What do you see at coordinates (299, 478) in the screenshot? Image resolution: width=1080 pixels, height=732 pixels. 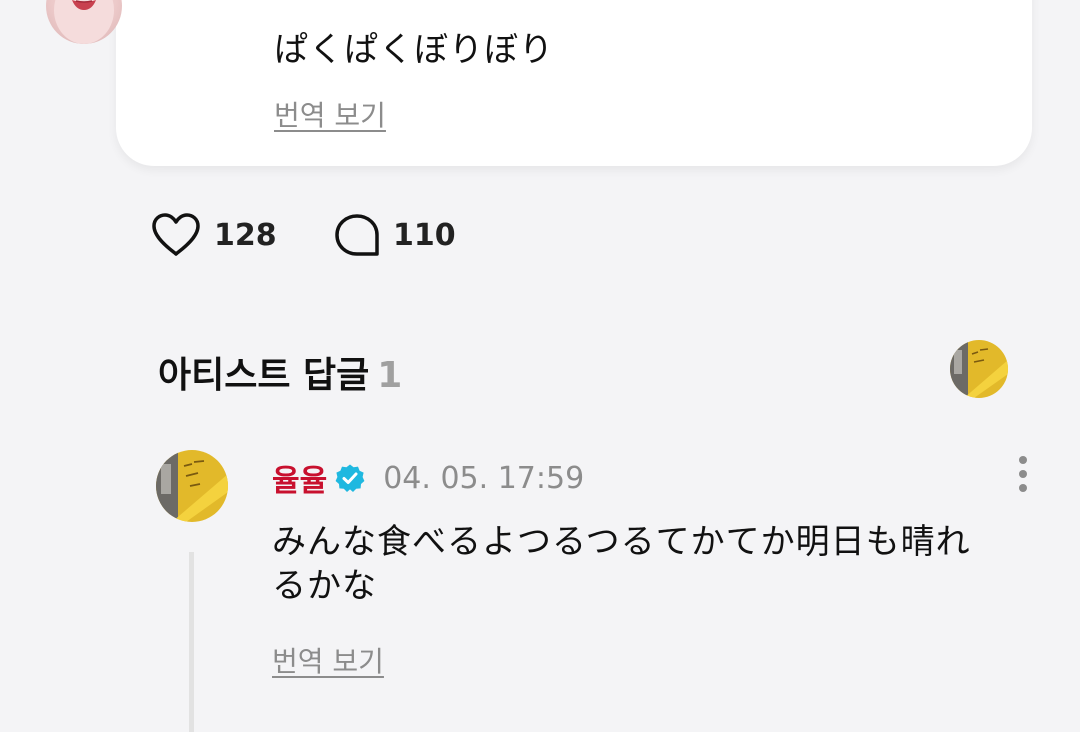 I see `comment-author-name: 율율` at bounding box center [299, 478].